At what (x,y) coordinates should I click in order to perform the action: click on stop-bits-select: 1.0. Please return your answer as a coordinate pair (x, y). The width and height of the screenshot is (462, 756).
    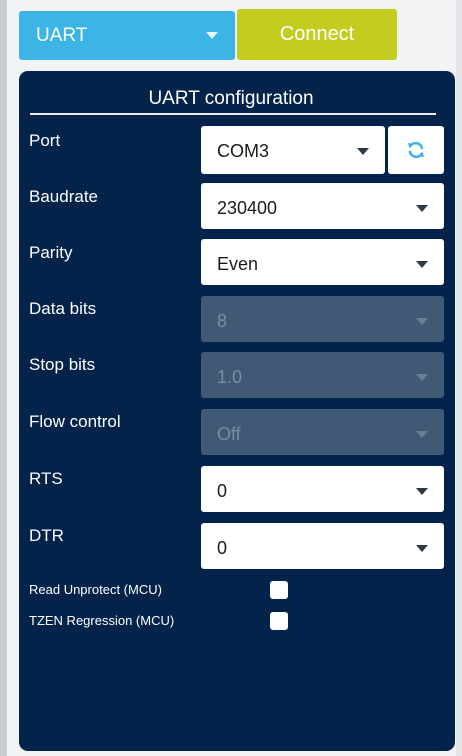
    Looking at the image, I should click on (322, 375).